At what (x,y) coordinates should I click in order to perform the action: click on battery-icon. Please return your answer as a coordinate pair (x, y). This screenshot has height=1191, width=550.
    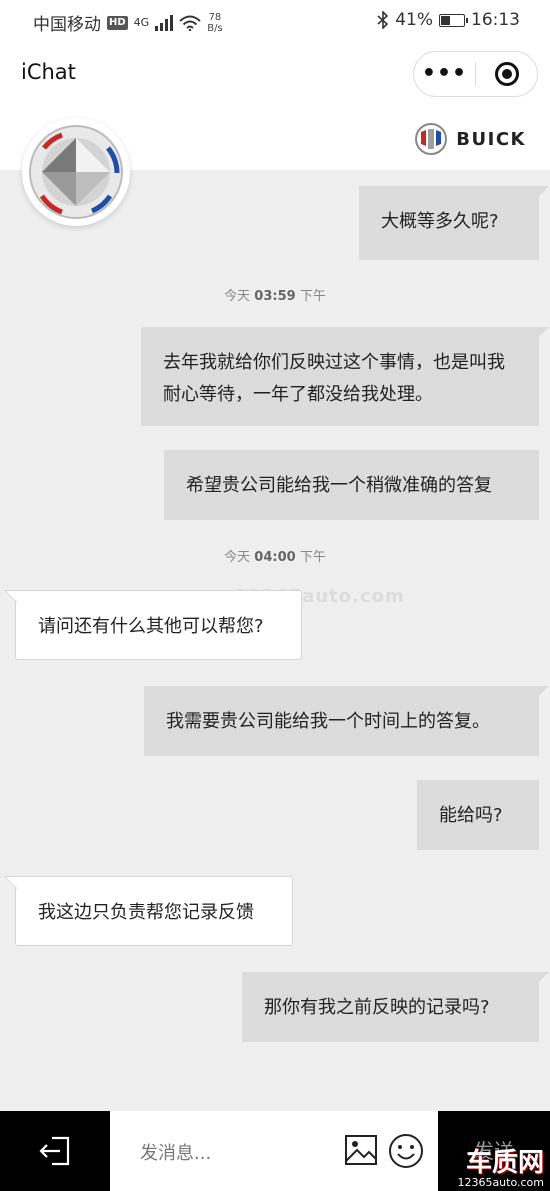
    Looking at the image, I should click on (453, 20).